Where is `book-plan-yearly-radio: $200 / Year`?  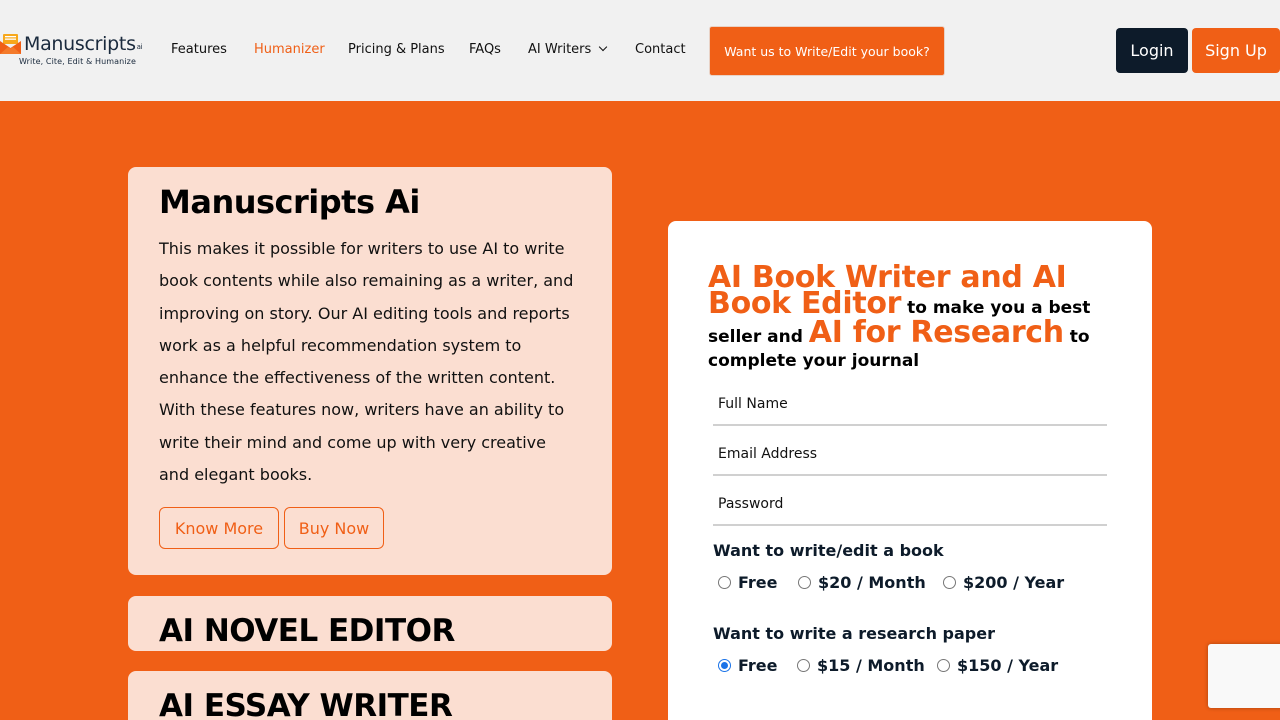
book-plan-yearly-radio: $200 / Year is located at coordinates (1003, 582).